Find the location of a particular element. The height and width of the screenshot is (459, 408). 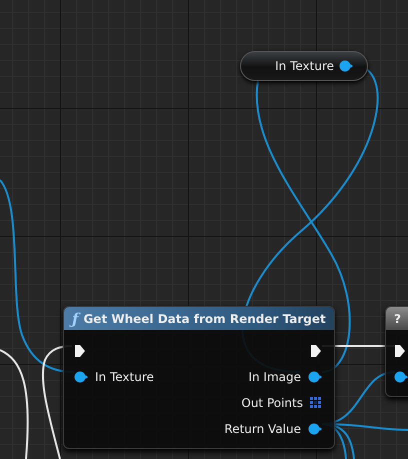

pin-label: In Image is located at coordinates (274, 377).